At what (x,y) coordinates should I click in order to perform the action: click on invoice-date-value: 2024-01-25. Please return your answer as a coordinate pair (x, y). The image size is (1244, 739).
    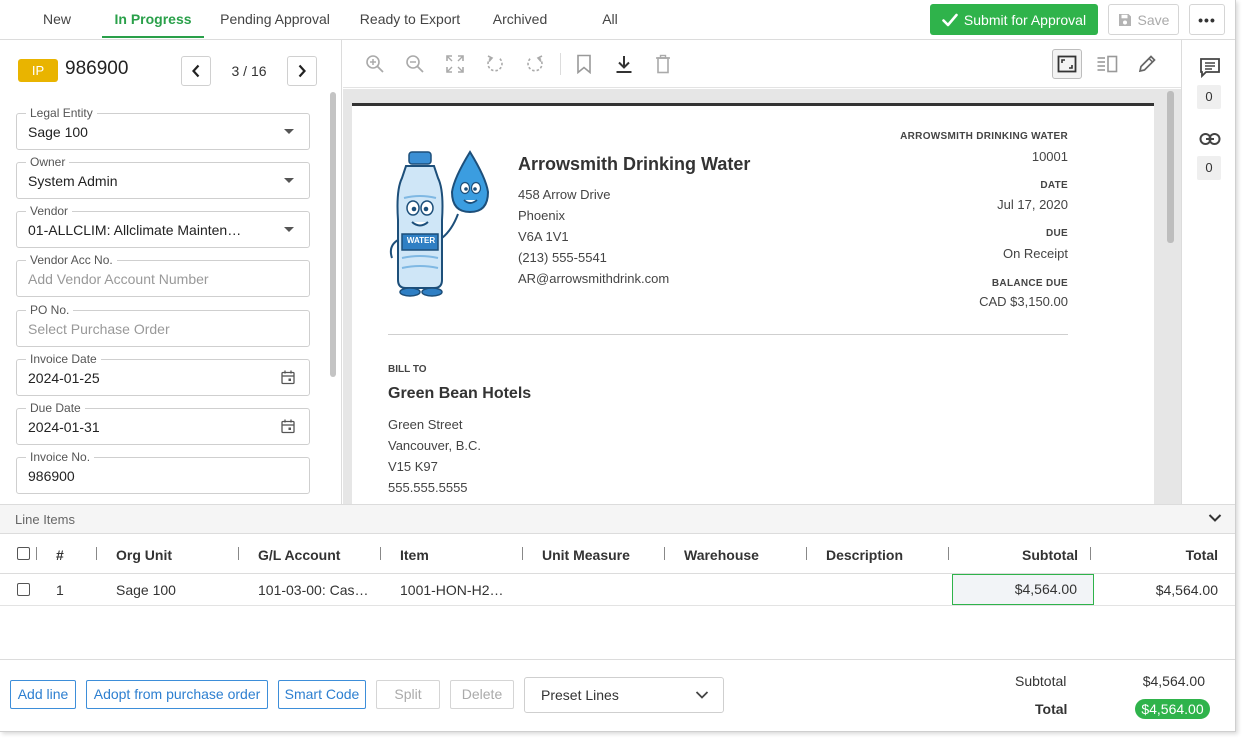
    Looking at the image, I should click on (64, 378).